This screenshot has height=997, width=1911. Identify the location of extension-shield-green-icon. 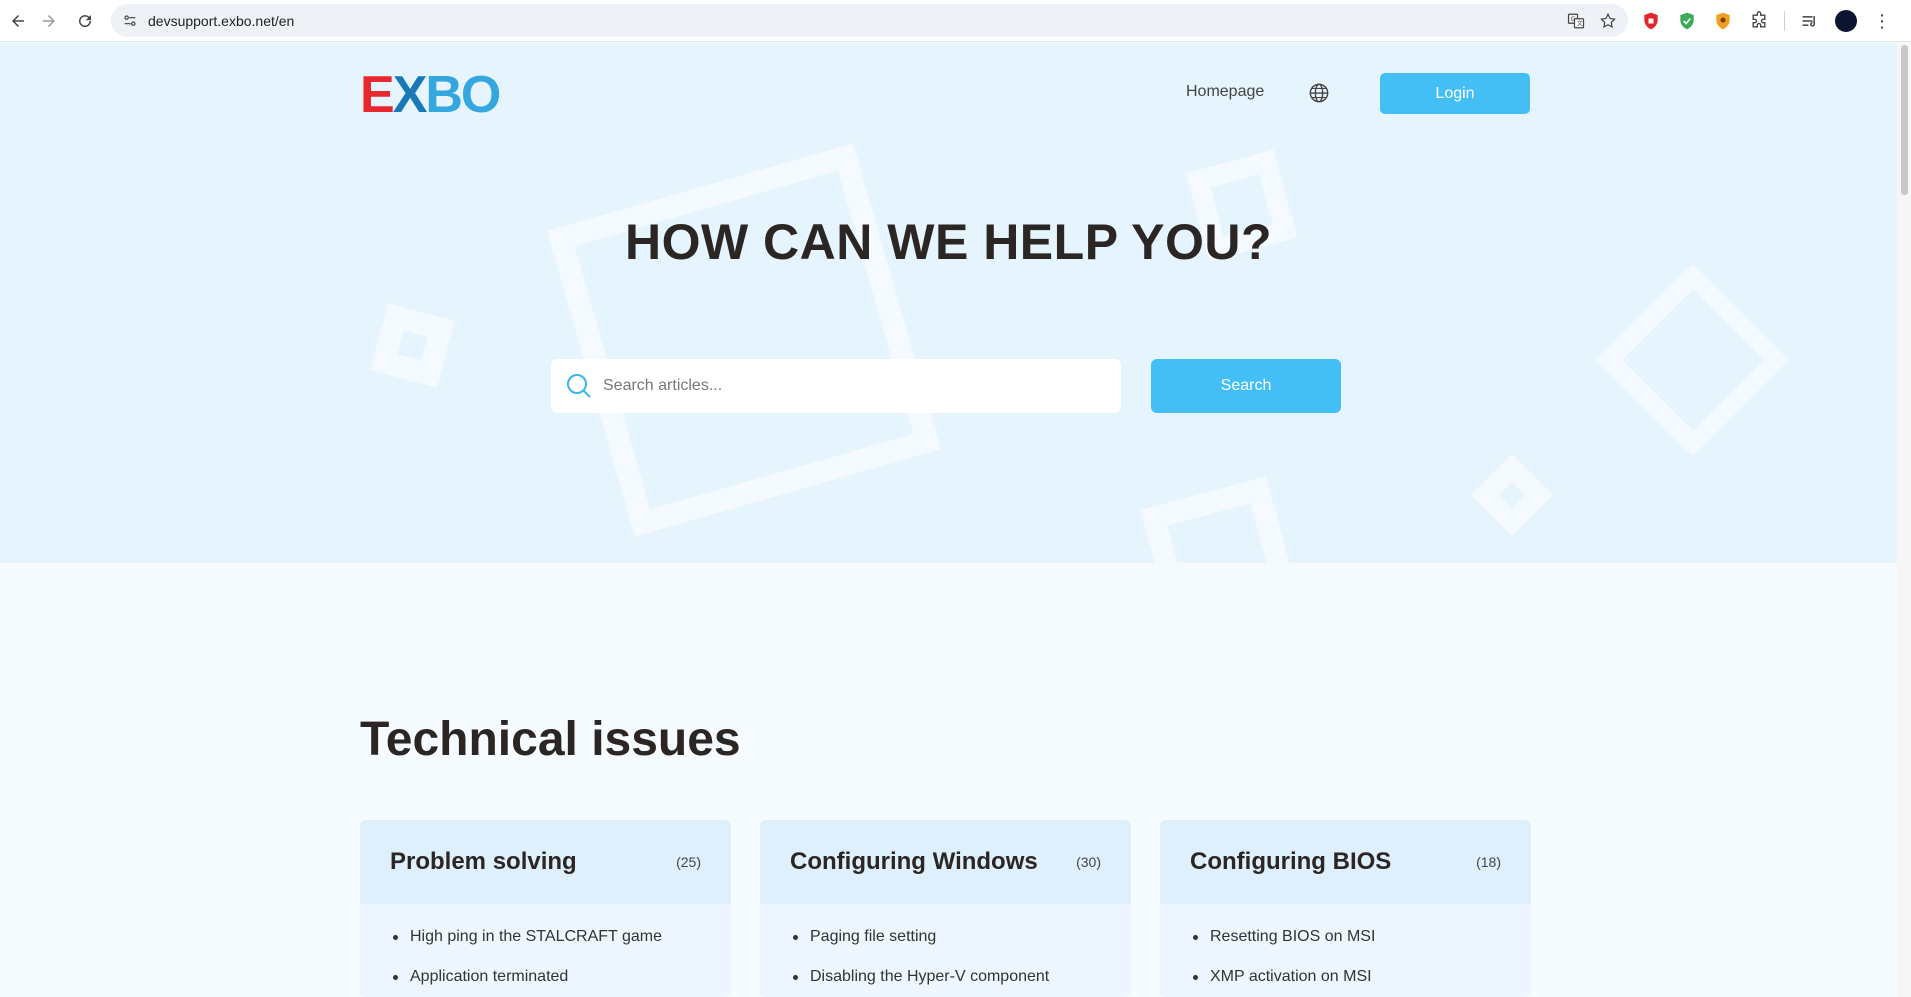
(1687, 21).